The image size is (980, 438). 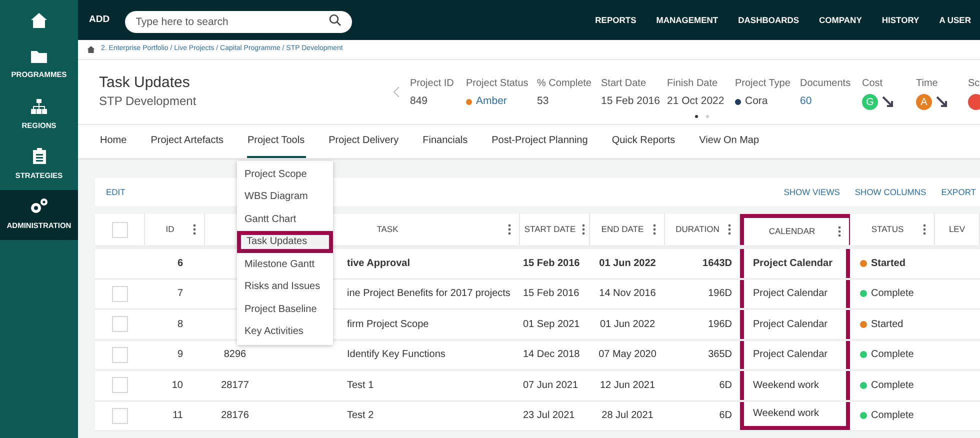 I want to click on edit-button: EDIT, so click(x=116, y=192).